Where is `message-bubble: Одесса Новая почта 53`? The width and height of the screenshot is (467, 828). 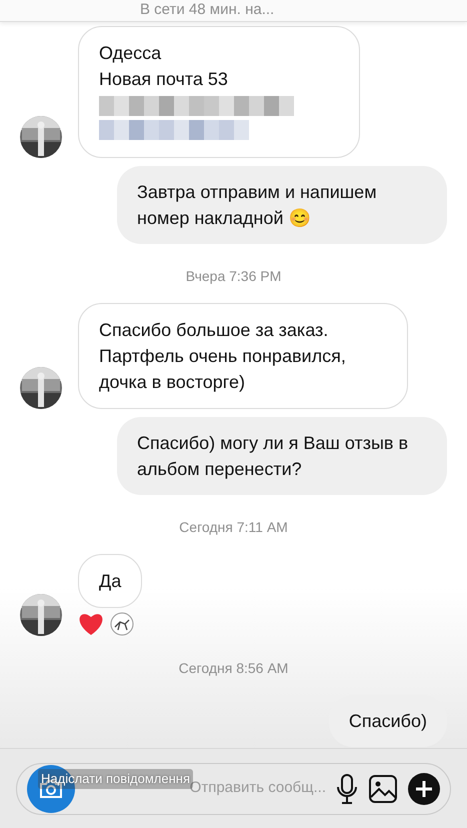
message-bubble: Одесса Новая почта 53 is located at coordinates (219, 92).